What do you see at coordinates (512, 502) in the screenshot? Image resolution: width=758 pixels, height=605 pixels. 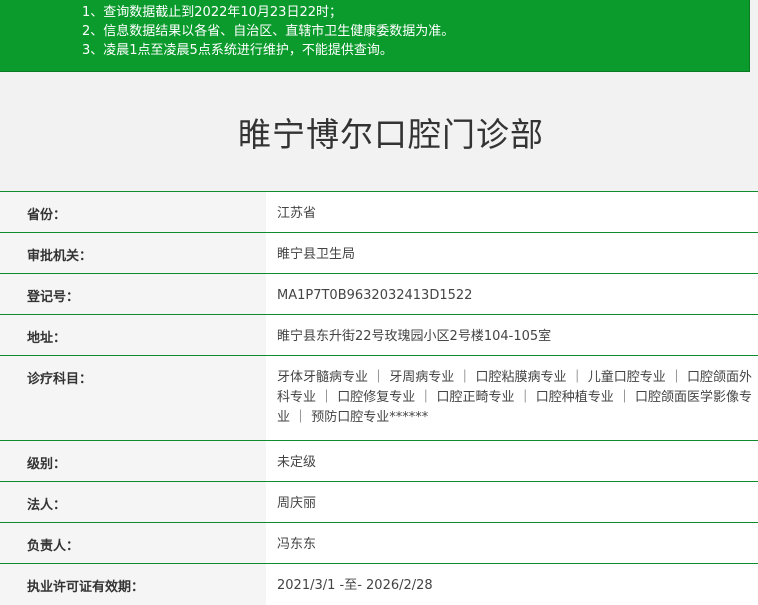 I see `legal-person-value: 周庆丽` at bounding box center [512, 502].